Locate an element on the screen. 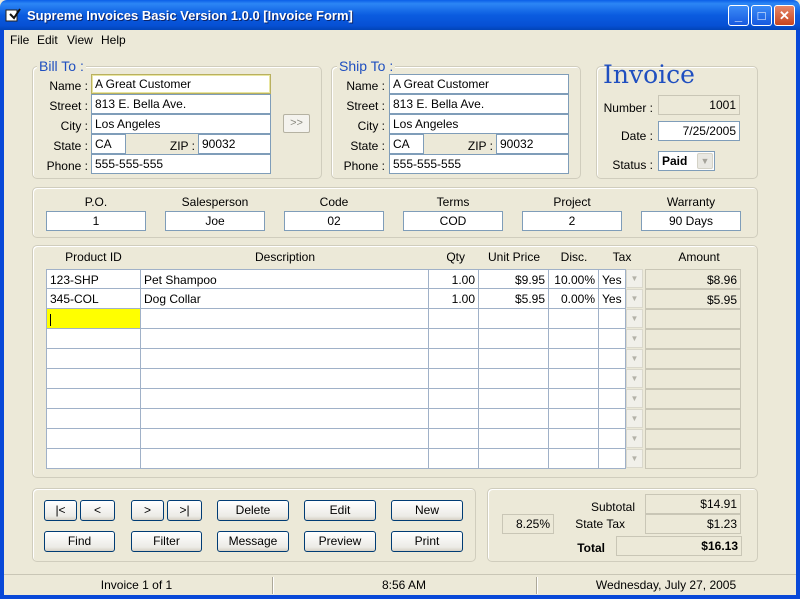  grid-cell-description: Pet Shampoo is located at coordinates (285, 279).